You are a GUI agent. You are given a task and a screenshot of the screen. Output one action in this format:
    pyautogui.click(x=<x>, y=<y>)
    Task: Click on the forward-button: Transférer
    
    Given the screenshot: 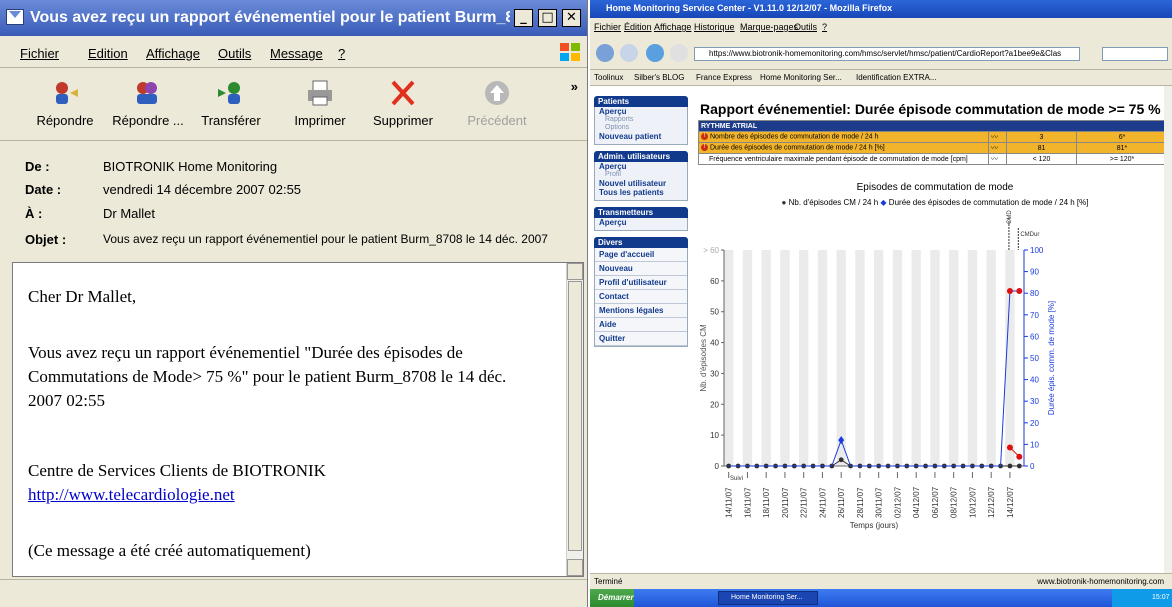 What is the action you would take?
    pyautogui.click(x=231, y=106)
    